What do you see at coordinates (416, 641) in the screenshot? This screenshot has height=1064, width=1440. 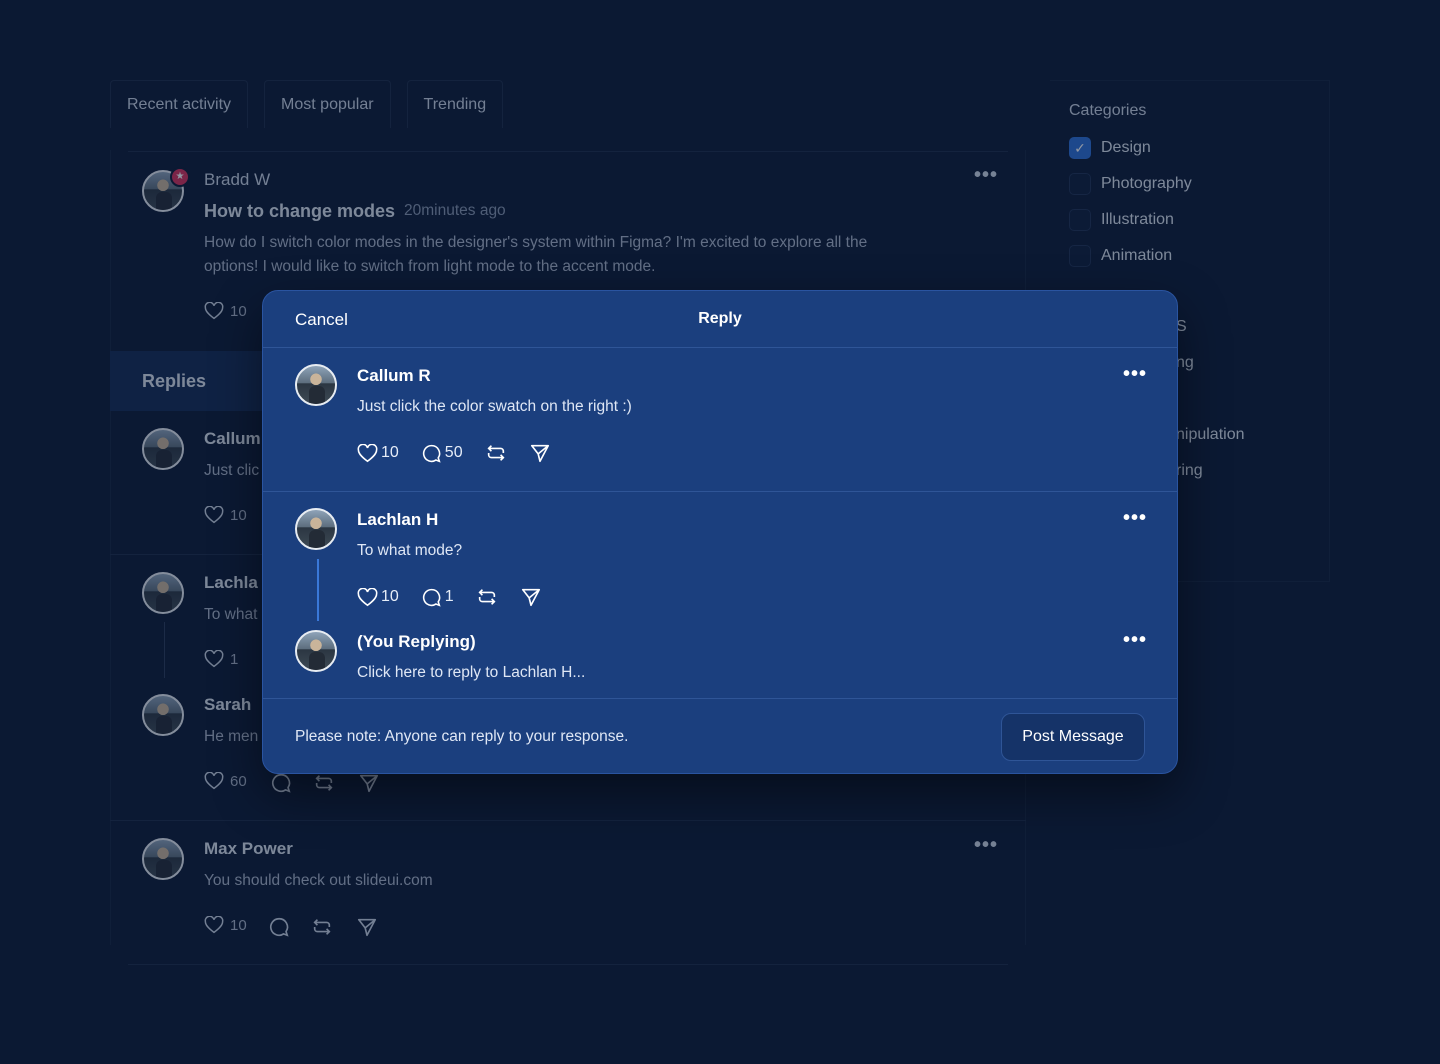 I see `reply-author: (You Replying)` at bounding box center [416, 641].